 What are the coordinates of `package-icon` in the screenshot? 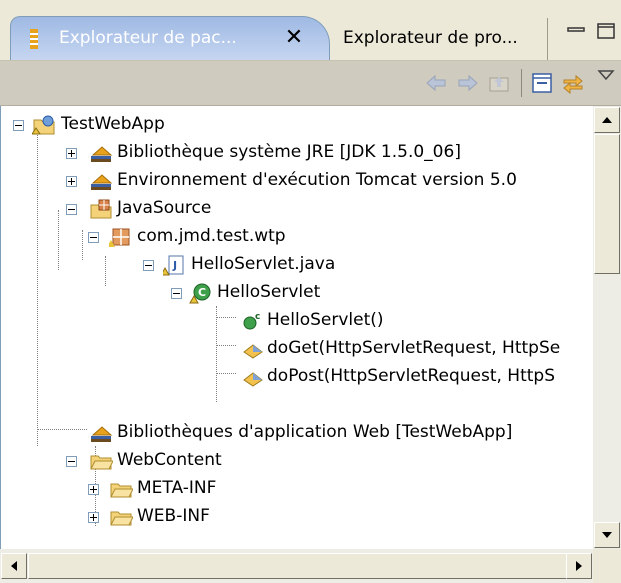 It's located at (121, 237).